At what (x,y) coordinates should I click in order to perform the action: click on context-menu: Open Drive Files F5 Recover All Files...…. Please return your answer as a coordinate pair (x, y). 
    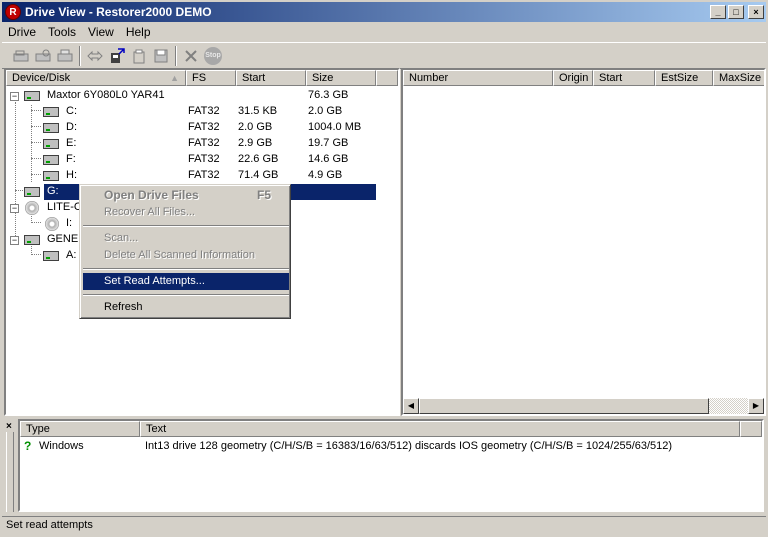
    Looking at the image, I should click on (185, 251).